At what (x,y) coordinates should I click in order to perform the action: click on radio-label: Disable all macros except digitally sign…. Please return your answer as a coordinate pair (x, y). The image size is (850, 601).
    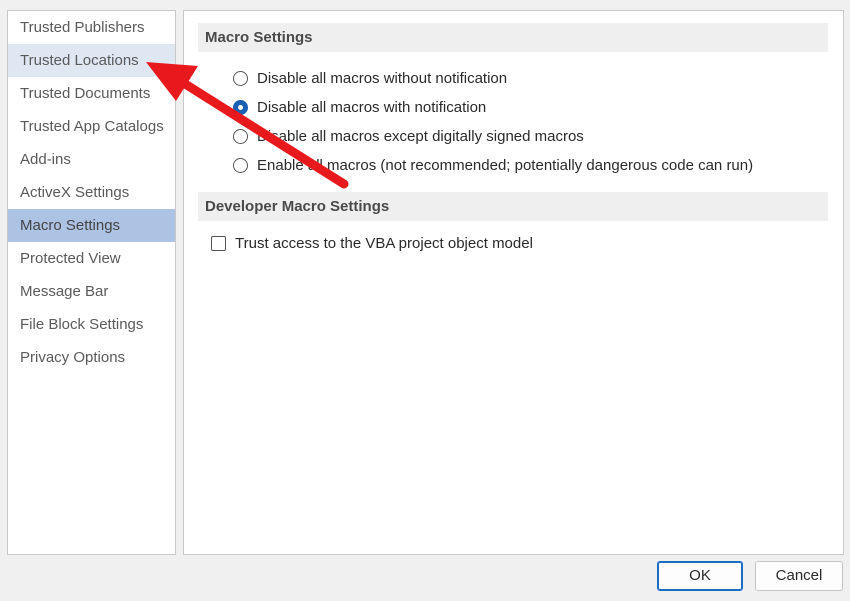
    Looking at the image, I should click on (420, 136).